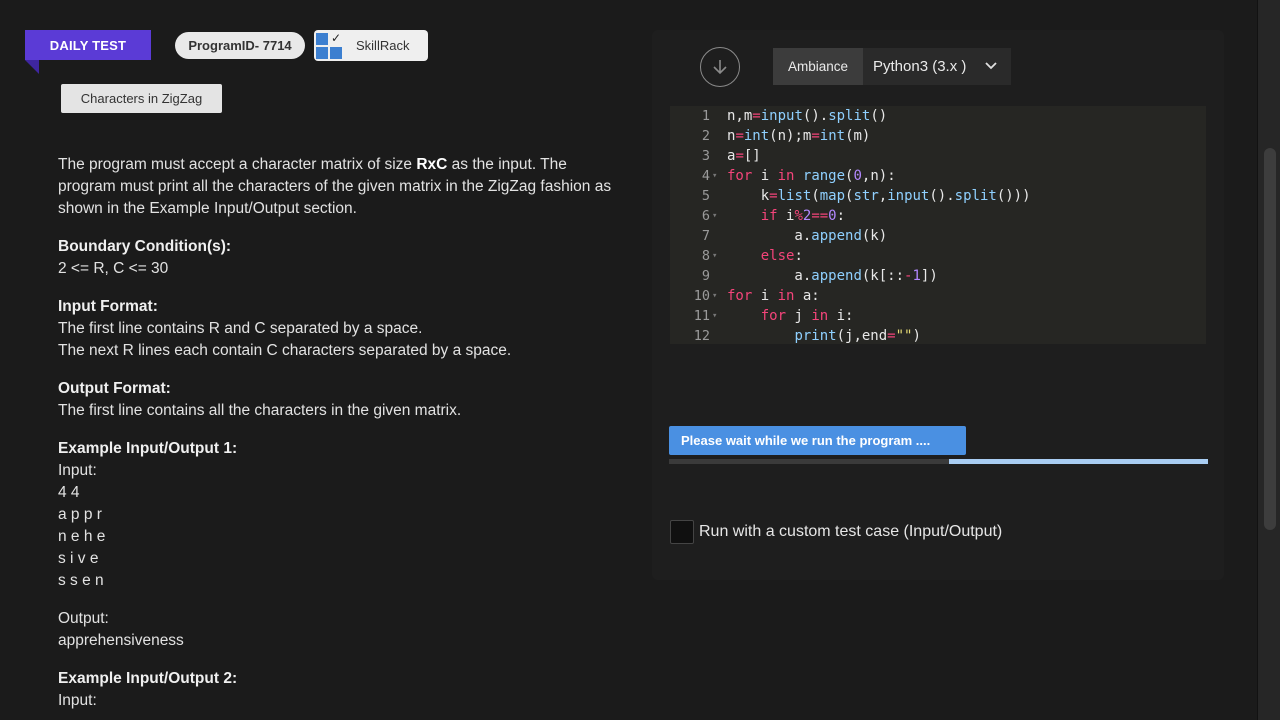 The height and width of the screenshot is (720, 1280). I want to click on custom-test-checkbox, so click(682, 532).